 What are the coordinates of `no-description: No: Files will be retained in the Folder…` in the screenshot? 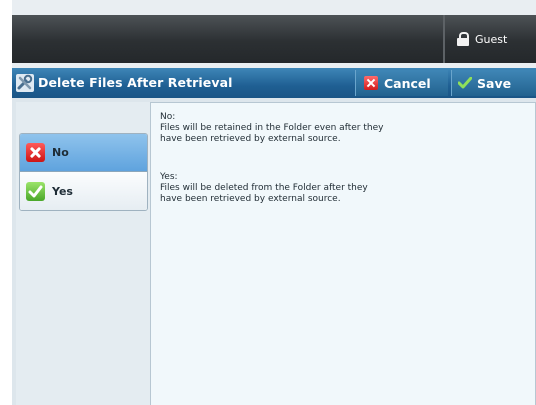 It's located at (347, 128).